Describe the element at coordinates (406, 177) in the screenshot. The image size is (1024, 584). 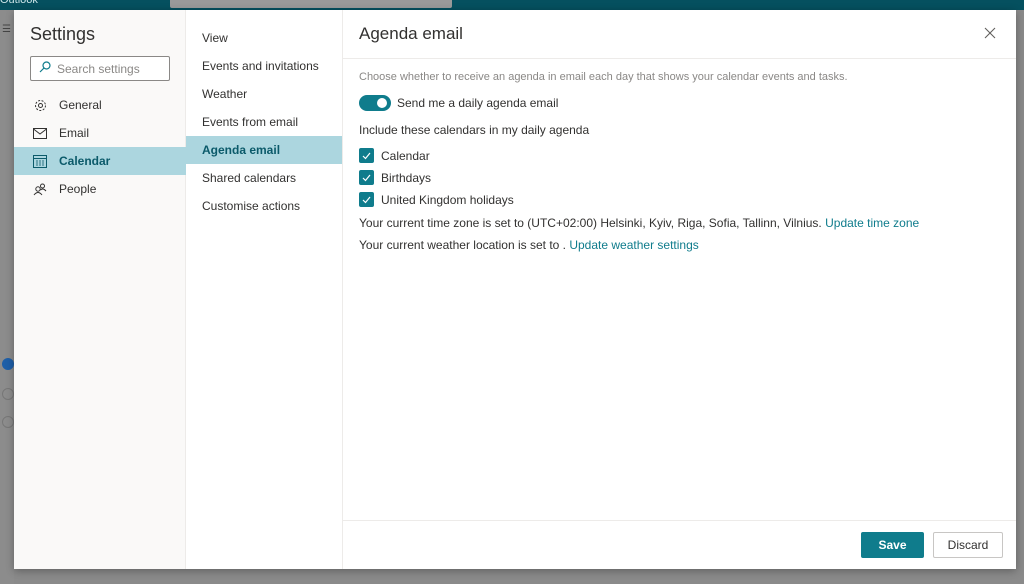
I see `checkbox-label: Birthdays` at that location.